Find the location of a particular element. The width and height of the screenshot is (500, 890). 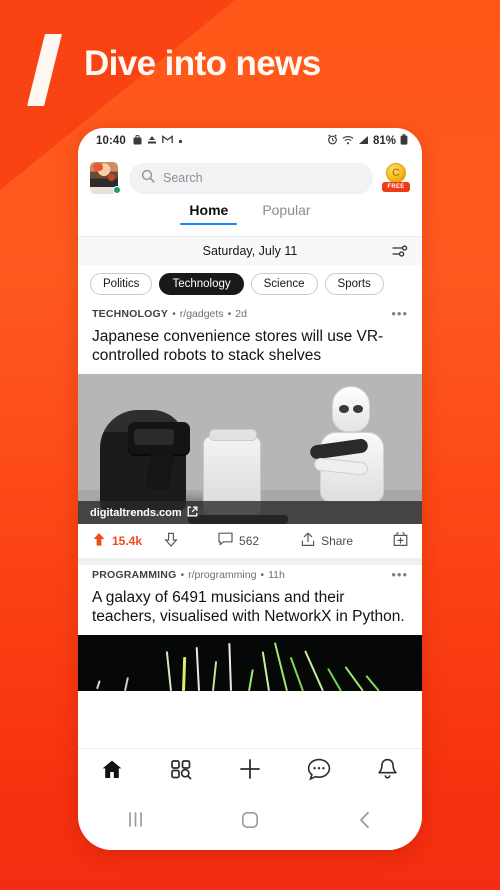

nav-create is located at coordinates (250, 772).